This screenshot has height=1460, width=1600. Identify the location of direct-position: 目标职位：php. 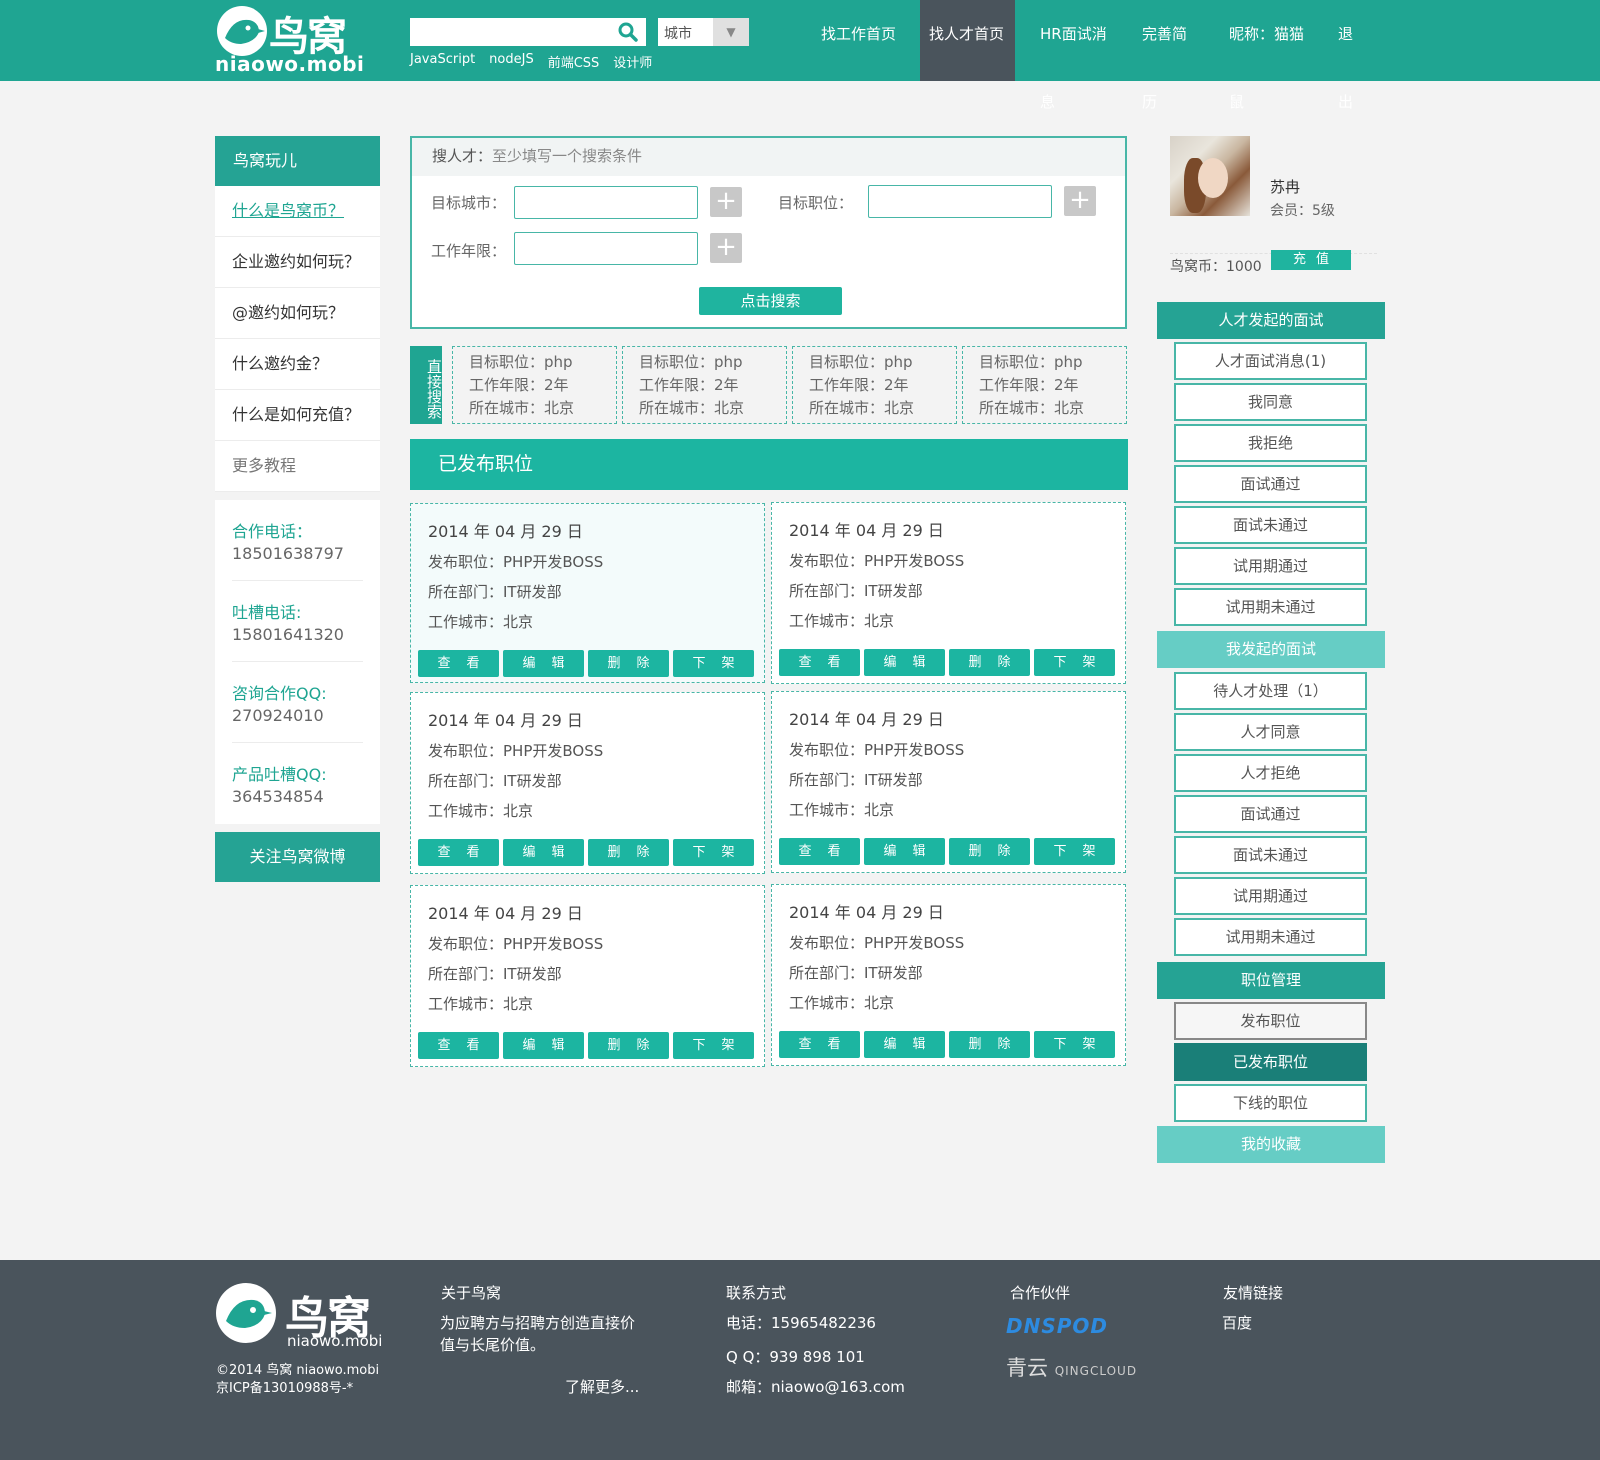
(861, 362).